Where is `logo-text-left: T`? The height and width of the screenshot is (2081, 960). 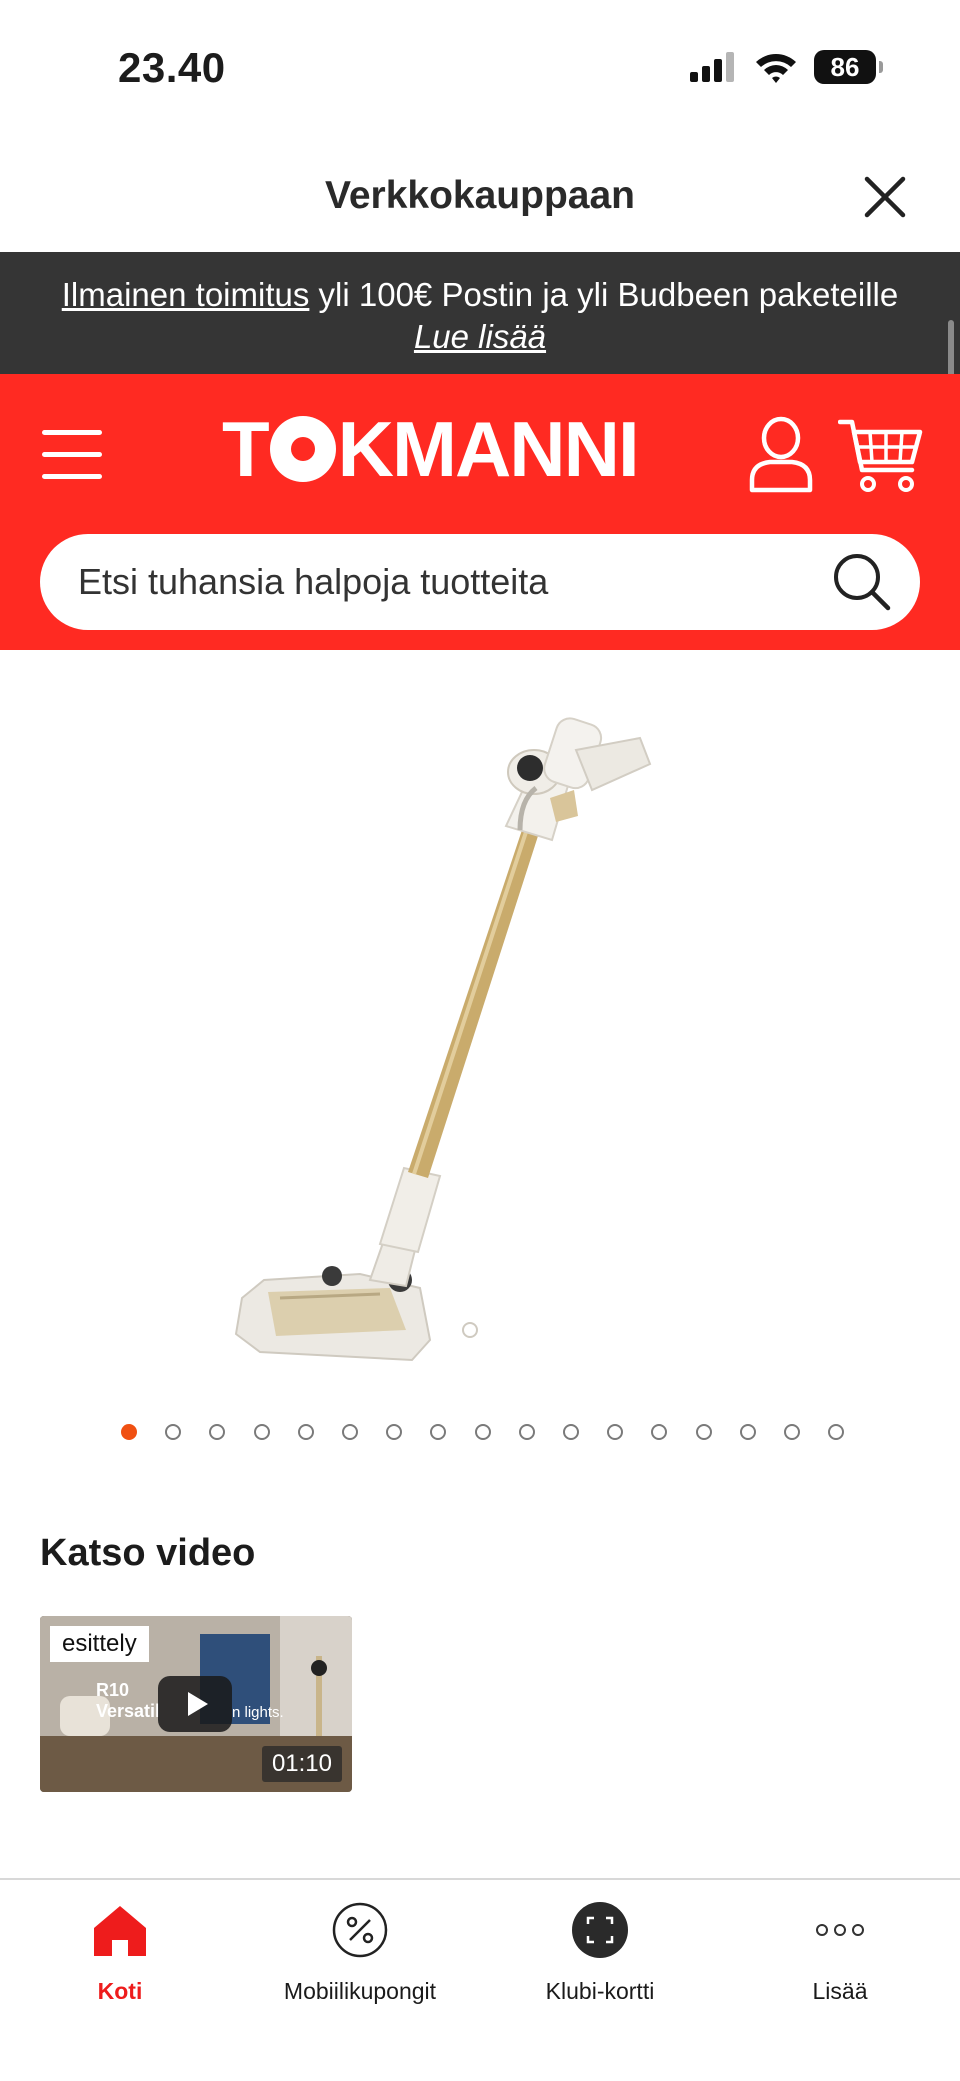
logo-text-left: T is located at coordinates (246, 448).